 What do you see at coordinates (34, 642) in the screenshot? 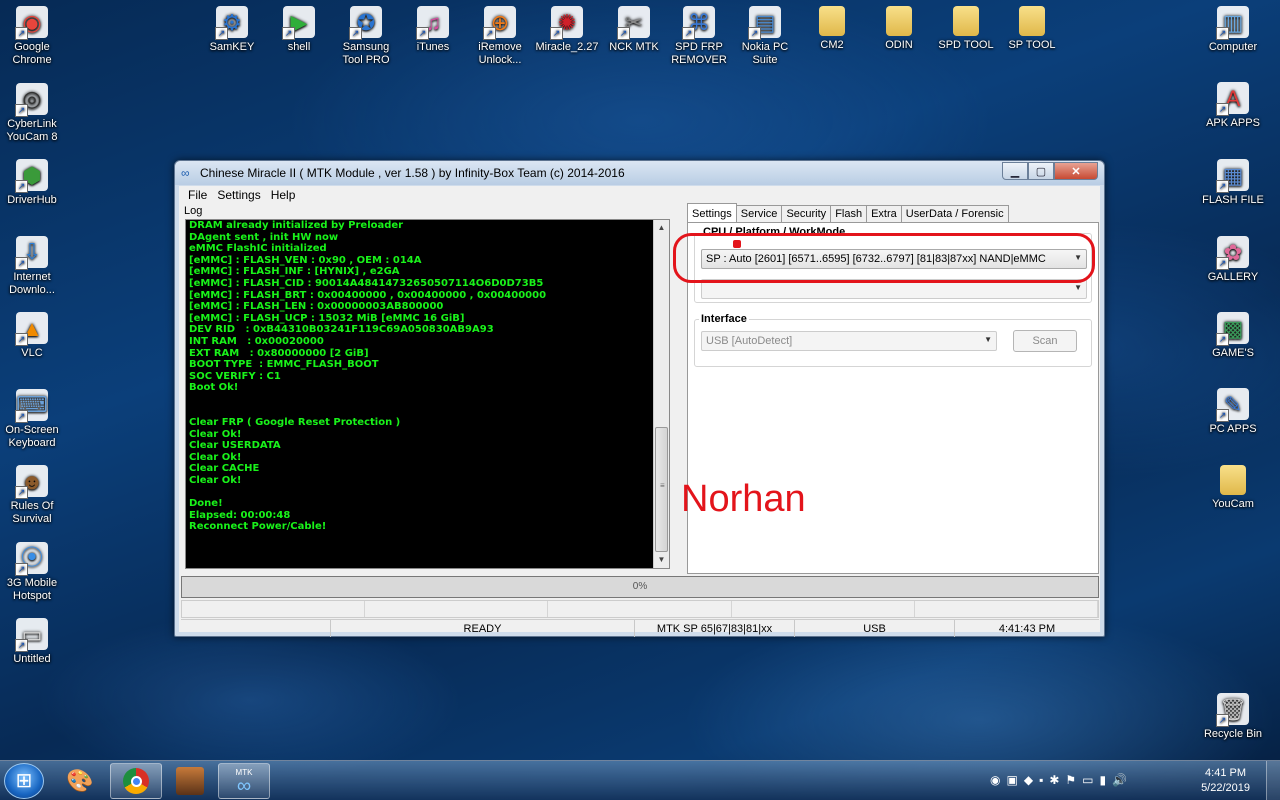
I see `desktop-icon: ▭Untitled` at bounding box center [34, 642].